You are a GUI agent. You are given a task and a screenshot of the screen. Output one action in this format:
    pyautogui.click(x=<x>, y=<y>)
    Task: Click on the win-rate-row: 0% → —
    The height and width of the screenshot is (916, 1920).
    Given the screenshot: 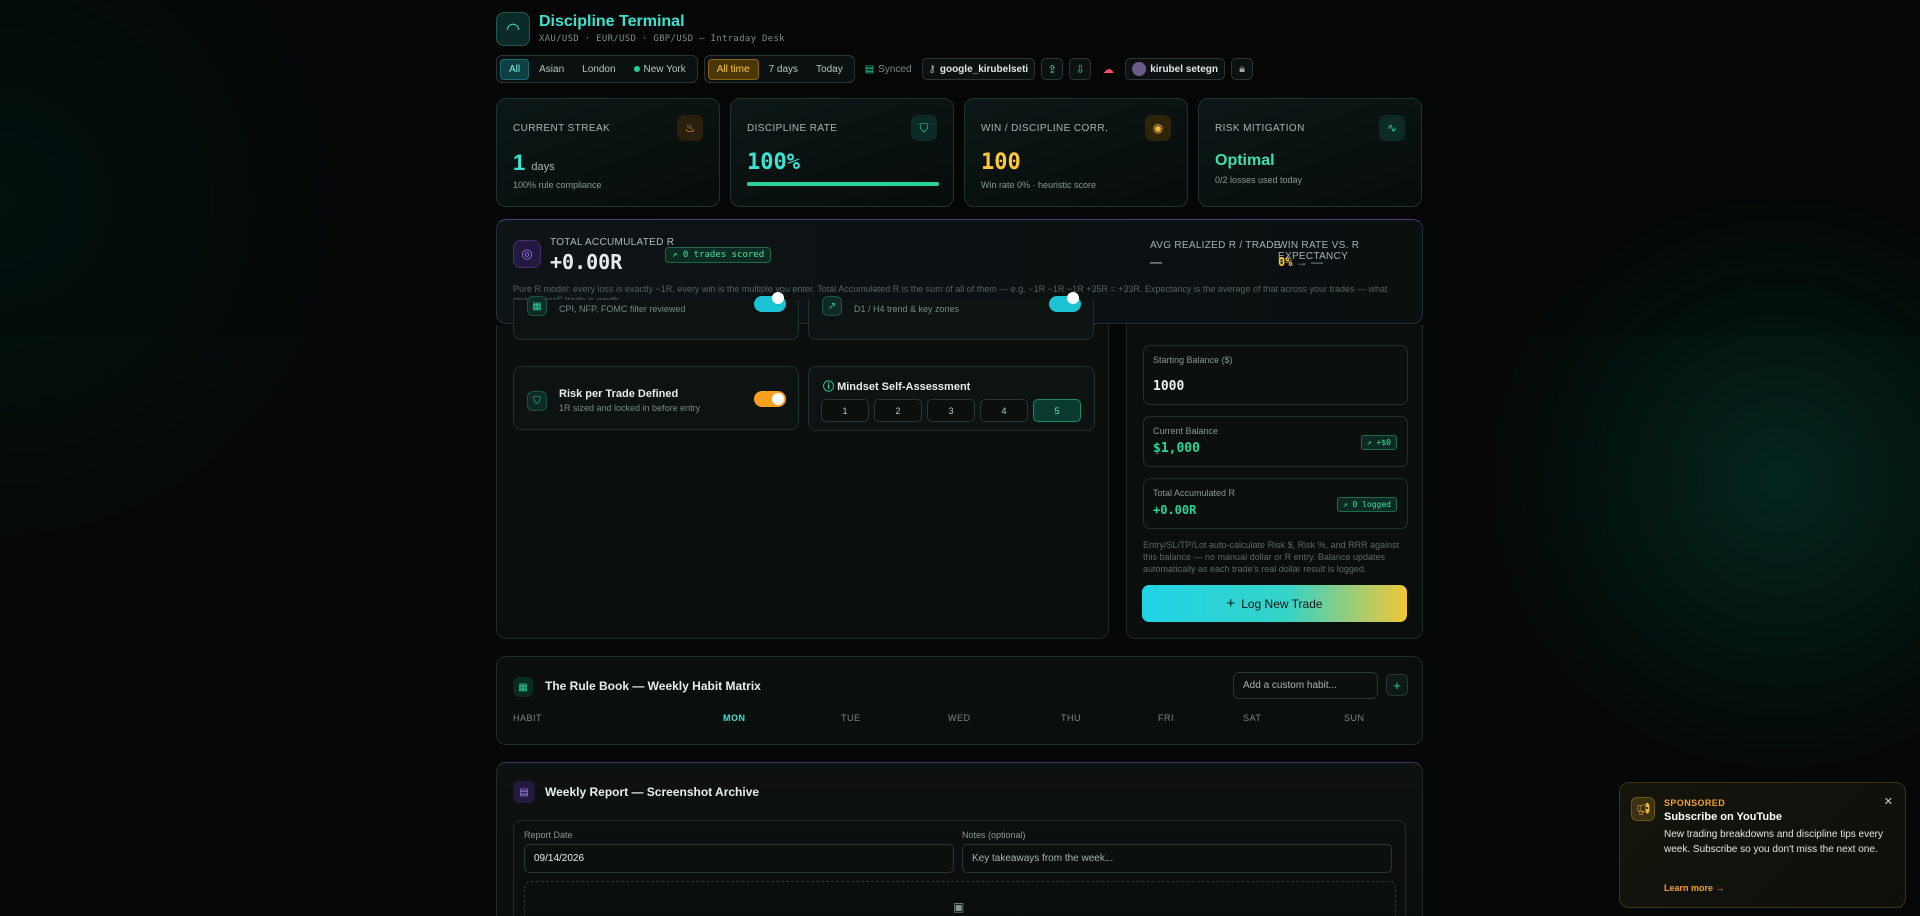 What is the action you would take?
    pyautogui.click(x=1300, y=262)
    